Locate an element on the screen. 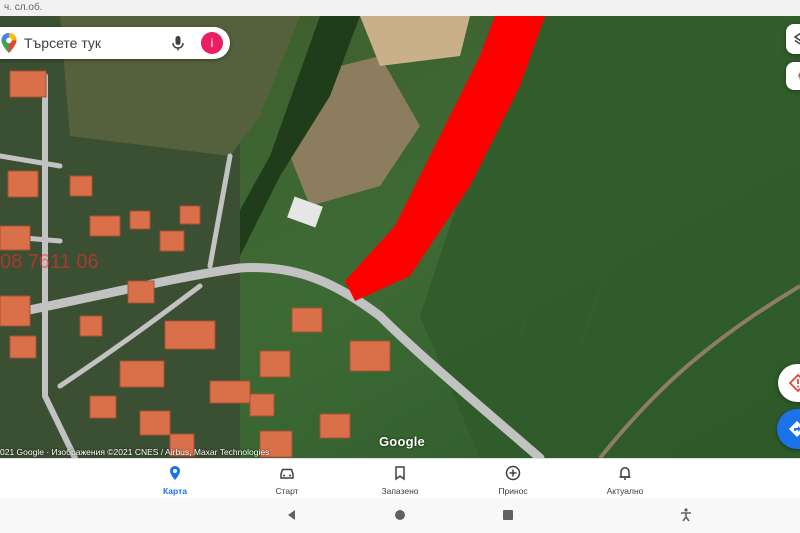  accessibility-icon is located at coordinates (686, 515).